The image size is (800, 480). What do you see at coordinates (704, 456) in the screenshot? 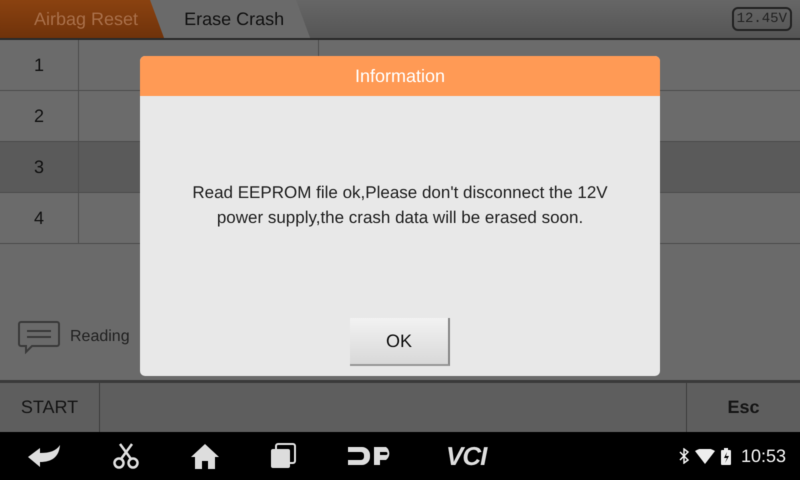
I see `wifi-icon` at bounding box center [704, 456].